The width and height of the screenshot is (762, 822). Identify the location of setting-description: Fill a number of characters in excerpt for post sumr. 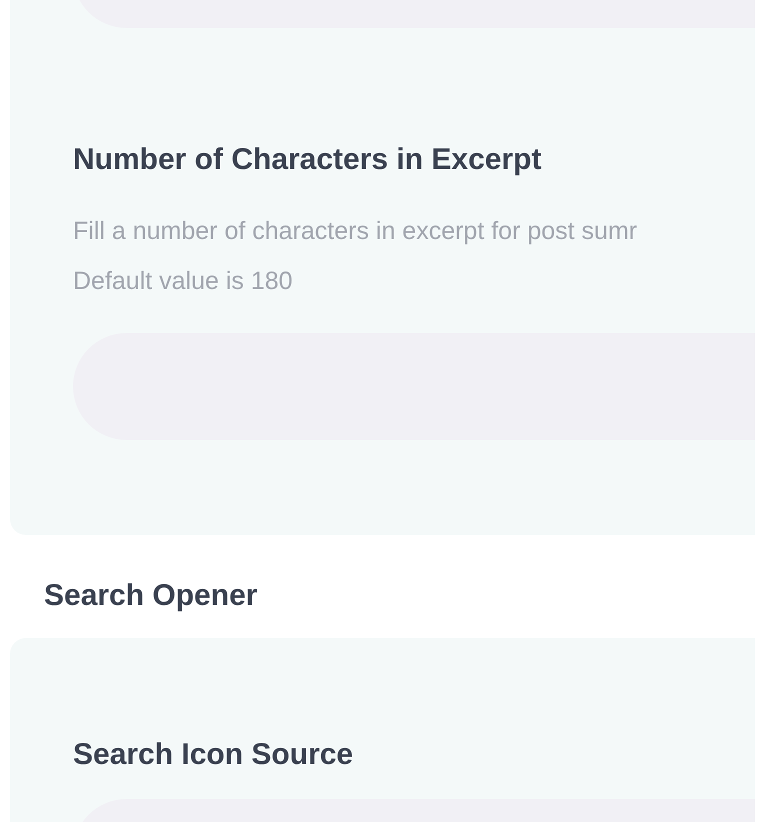
(355, 231).